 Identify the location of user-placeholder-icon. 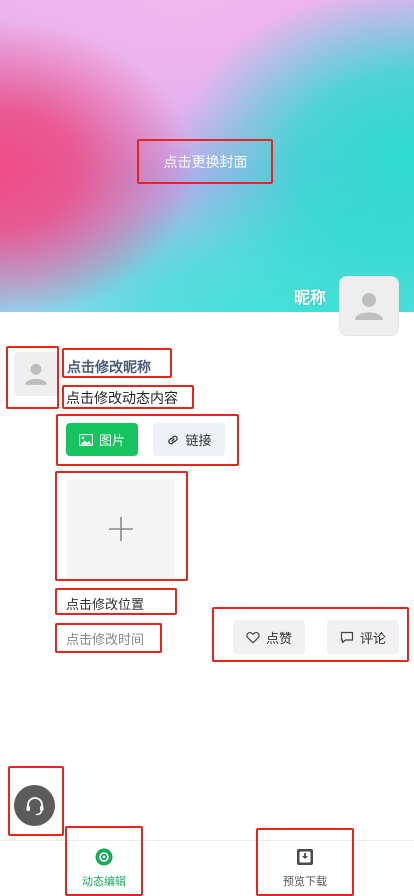
(369, 306).